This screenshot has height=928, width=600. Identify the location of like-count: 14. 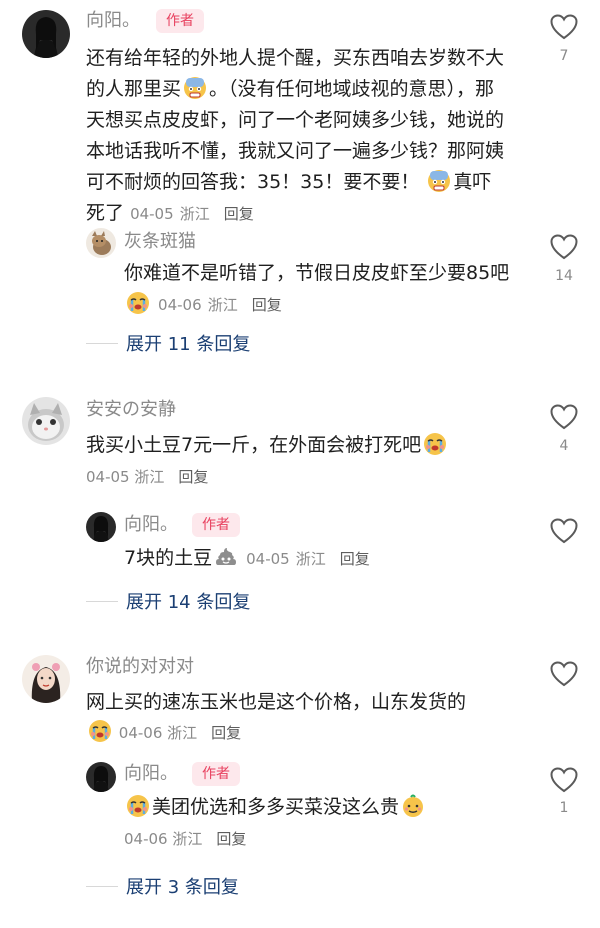
(564, 276).